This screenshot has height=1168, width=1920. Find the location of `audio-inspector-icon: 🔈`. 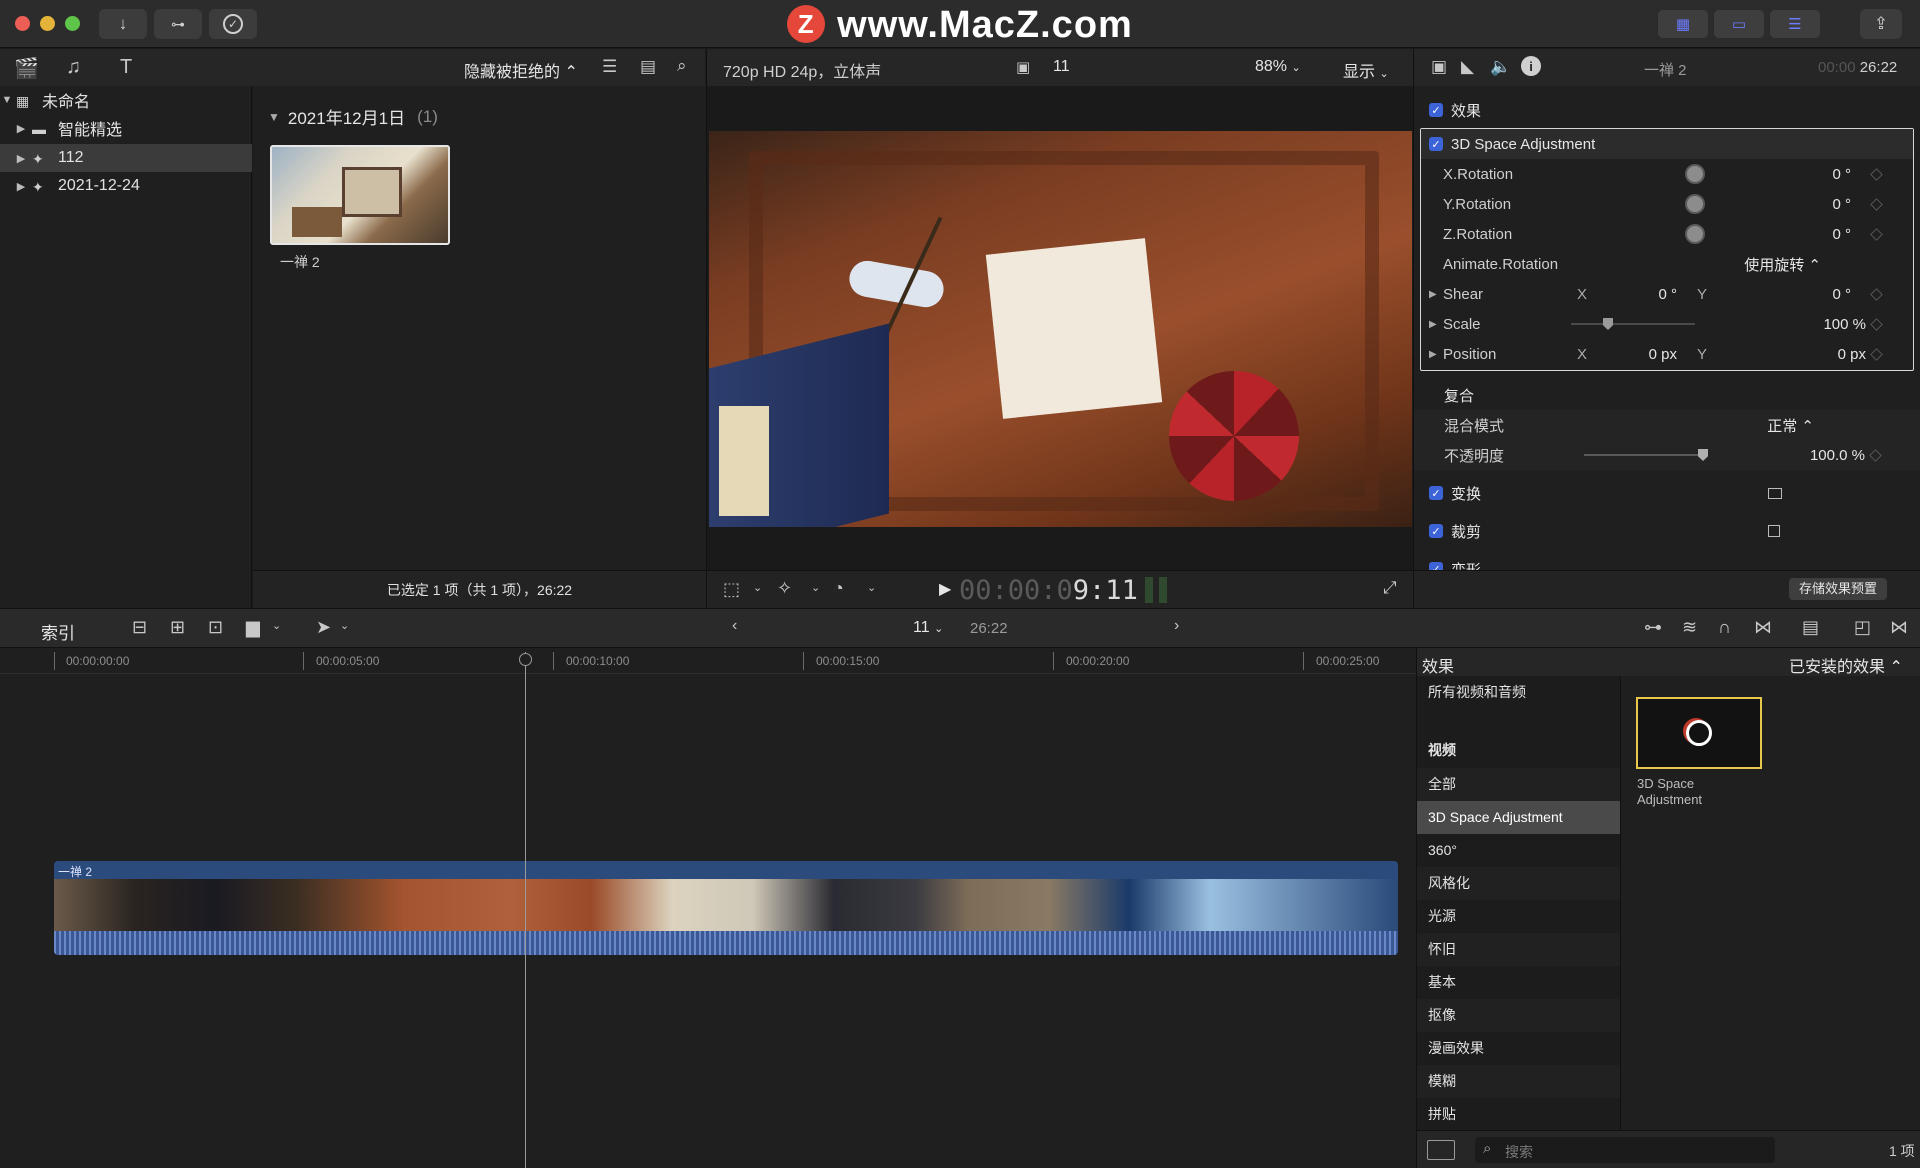

audio-inspector-icon: 🔈 is located at coordinates (1500, 67).